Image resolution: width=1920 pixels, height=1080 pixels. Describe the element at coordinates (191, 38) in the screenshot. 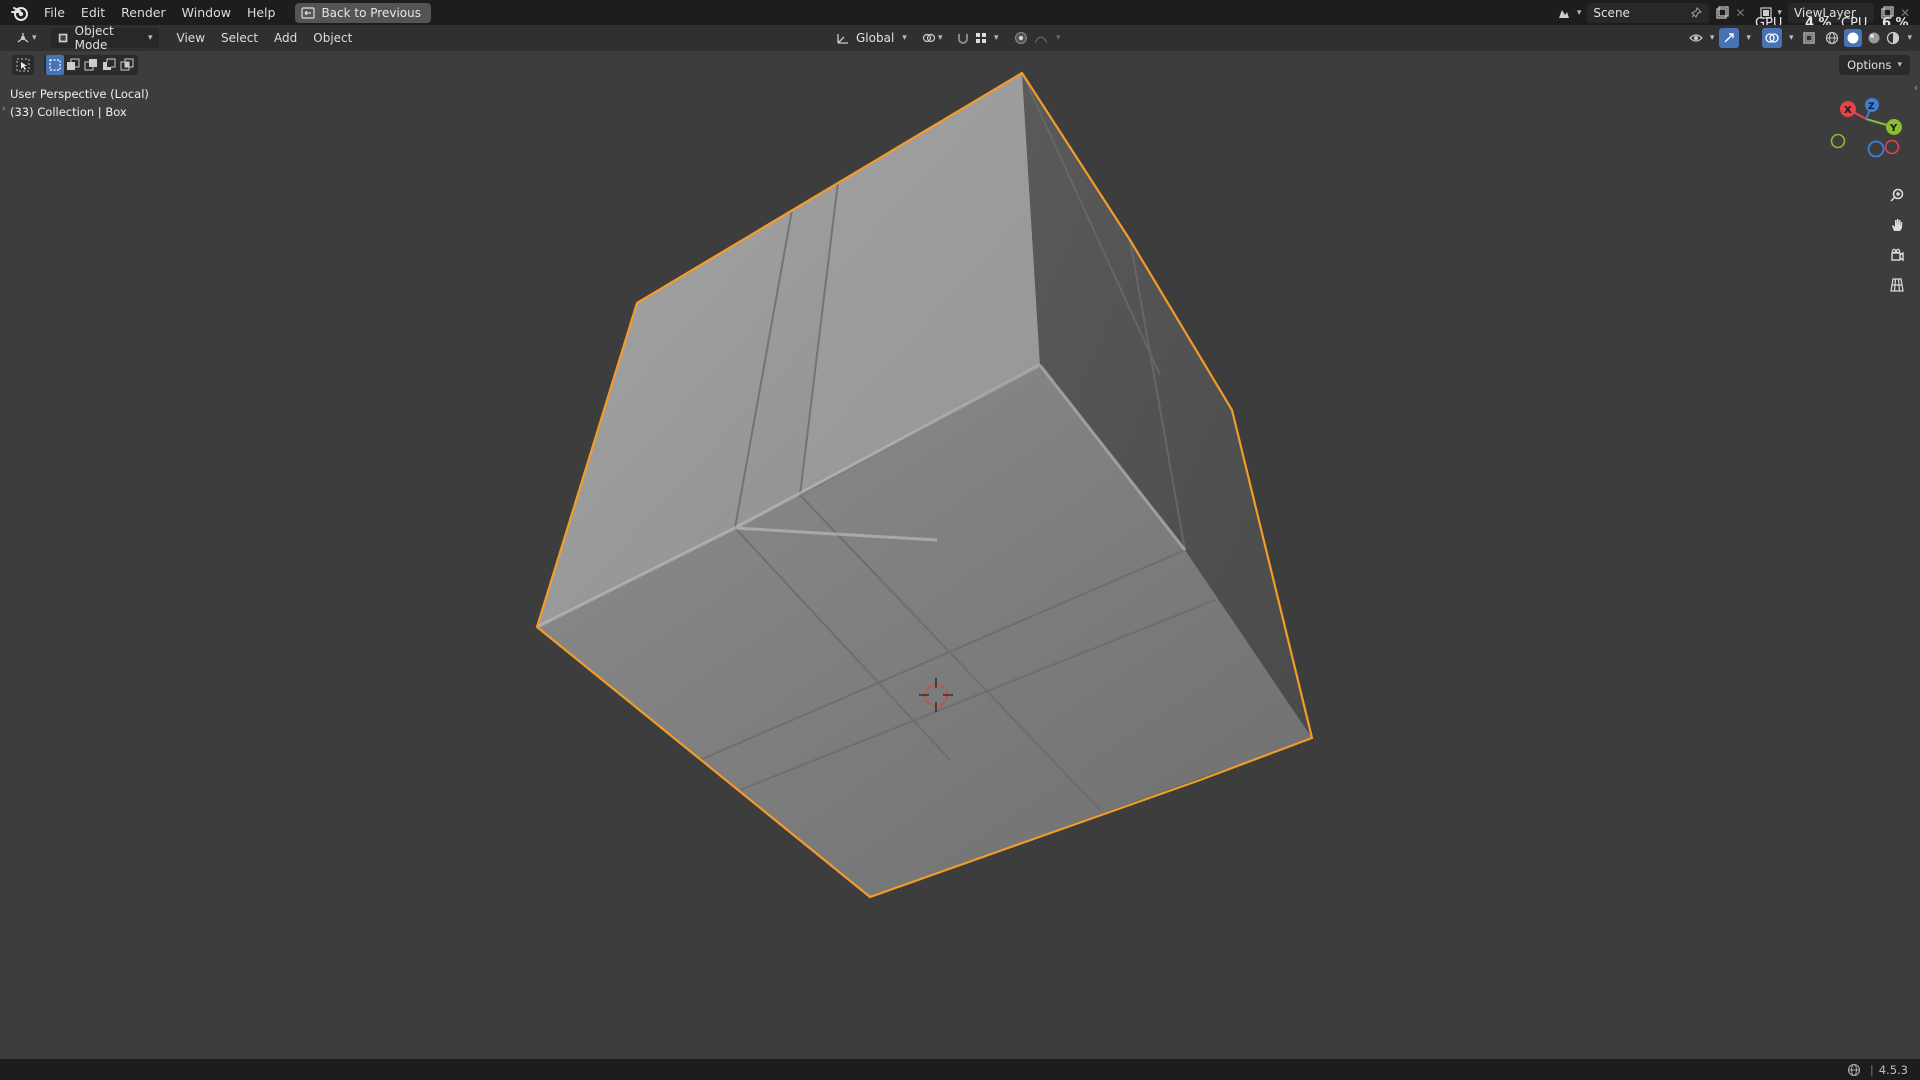

I see `menu-view: View` at that location.